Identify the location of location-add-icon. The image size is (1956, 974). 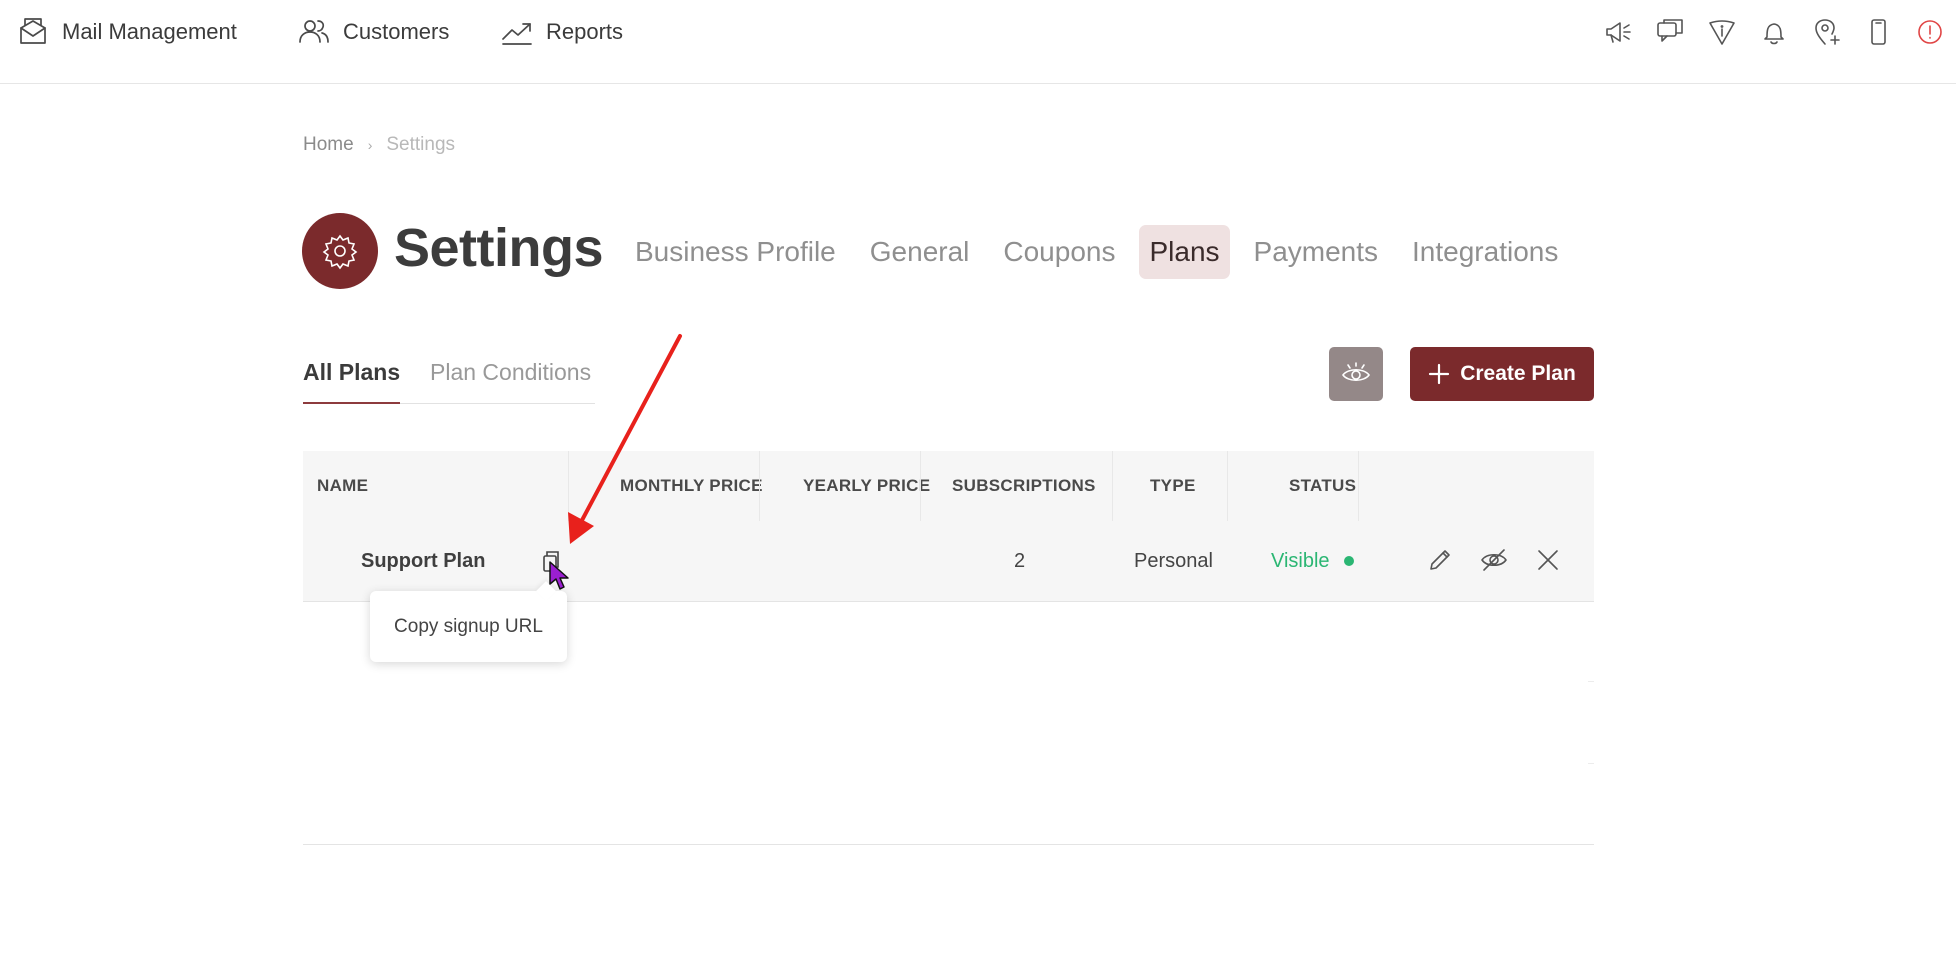
(1826, 32).